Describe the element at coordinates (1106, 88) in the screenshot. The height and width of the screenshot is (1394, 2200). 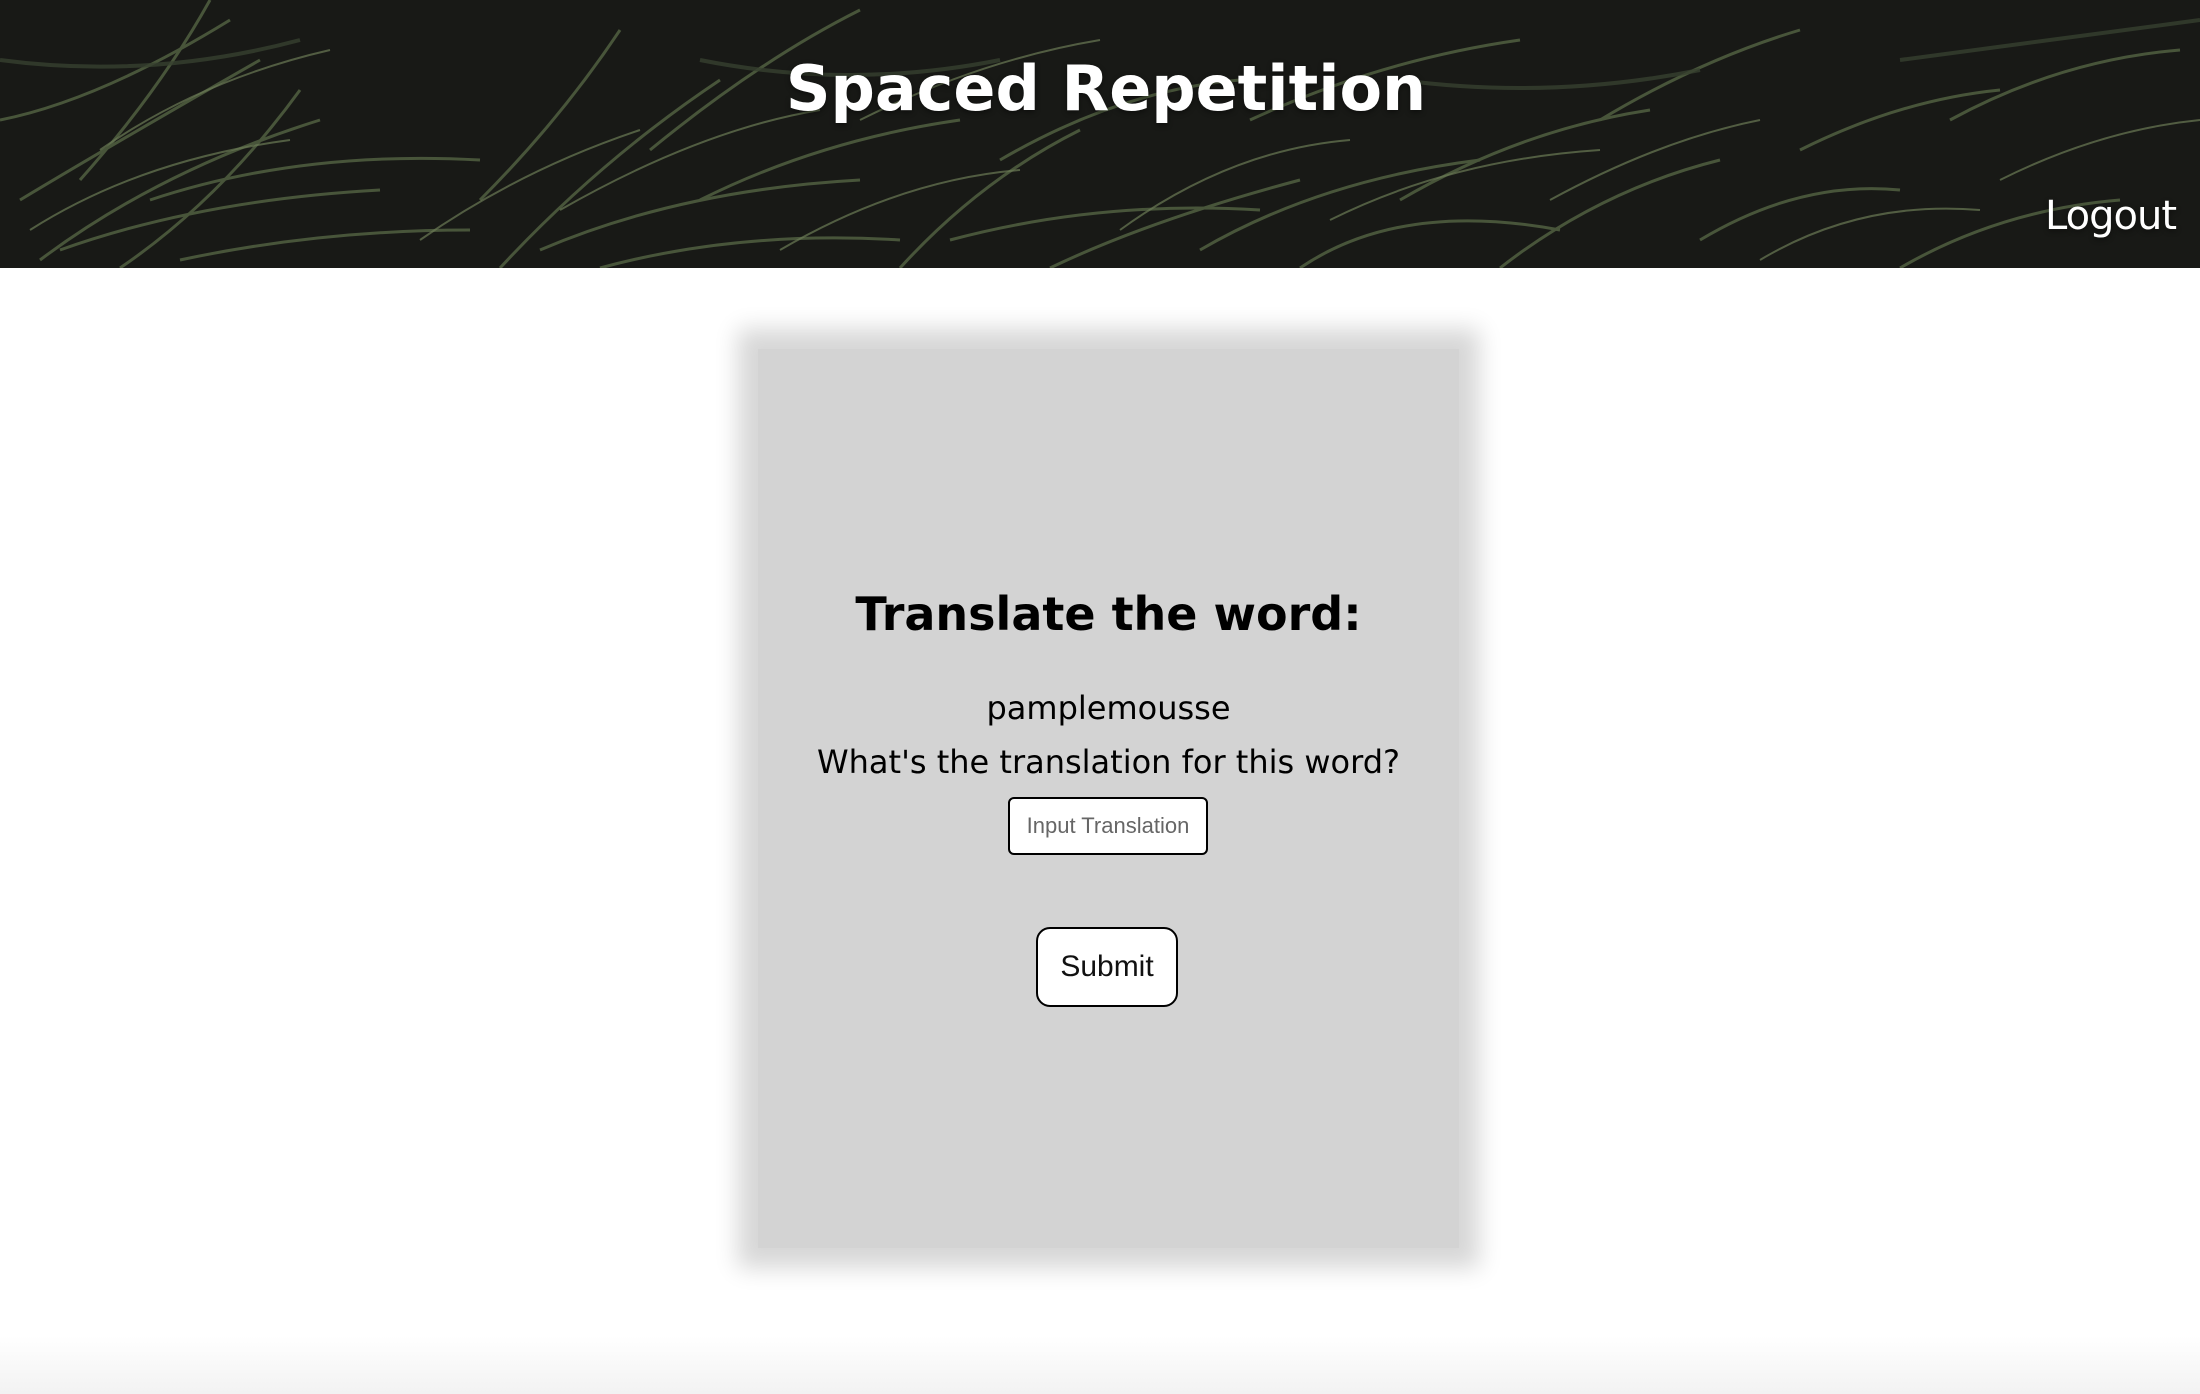
I see `app-title: Spaced Repetition` at that location.